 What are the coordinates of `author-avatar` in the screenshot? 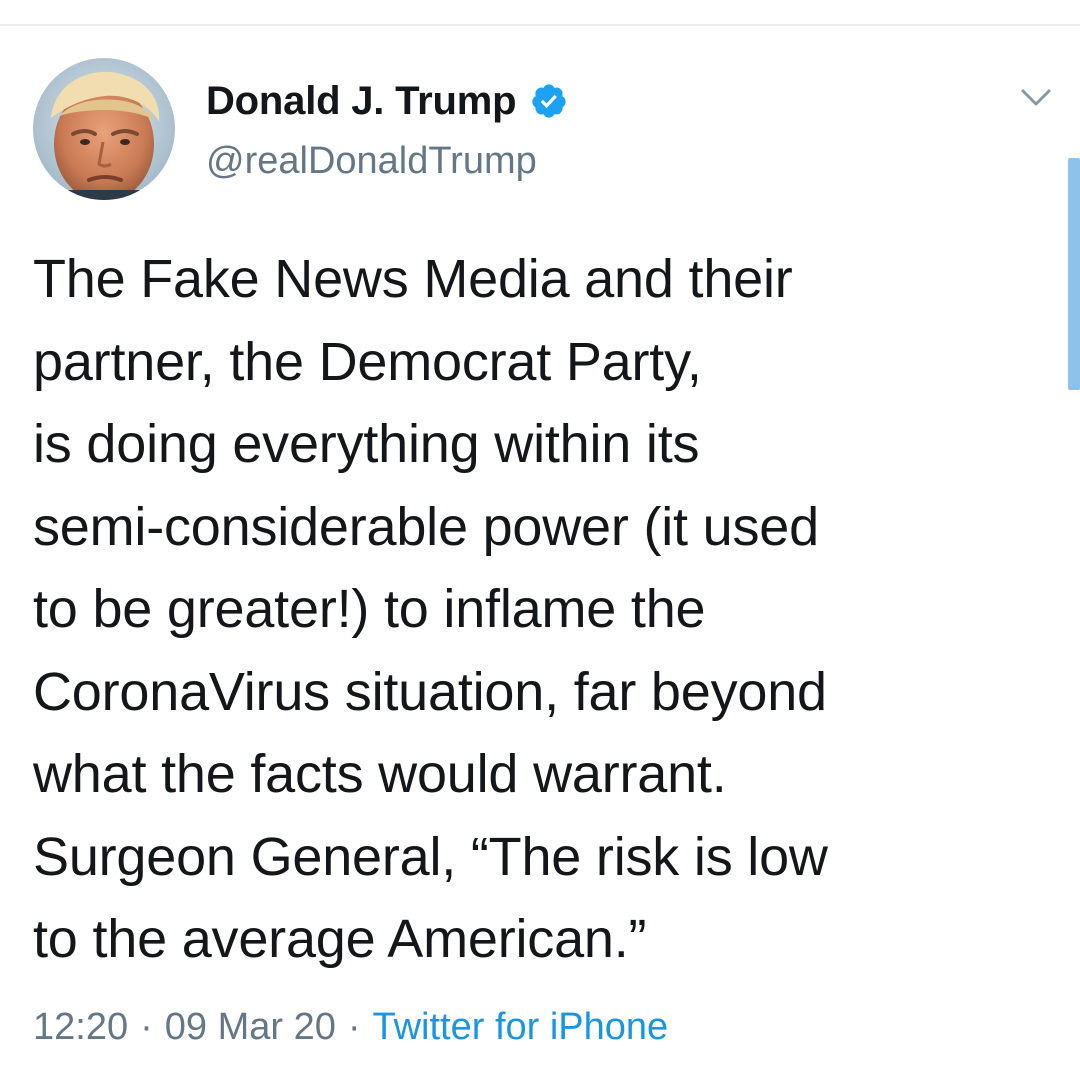 It's located at (104, 129).